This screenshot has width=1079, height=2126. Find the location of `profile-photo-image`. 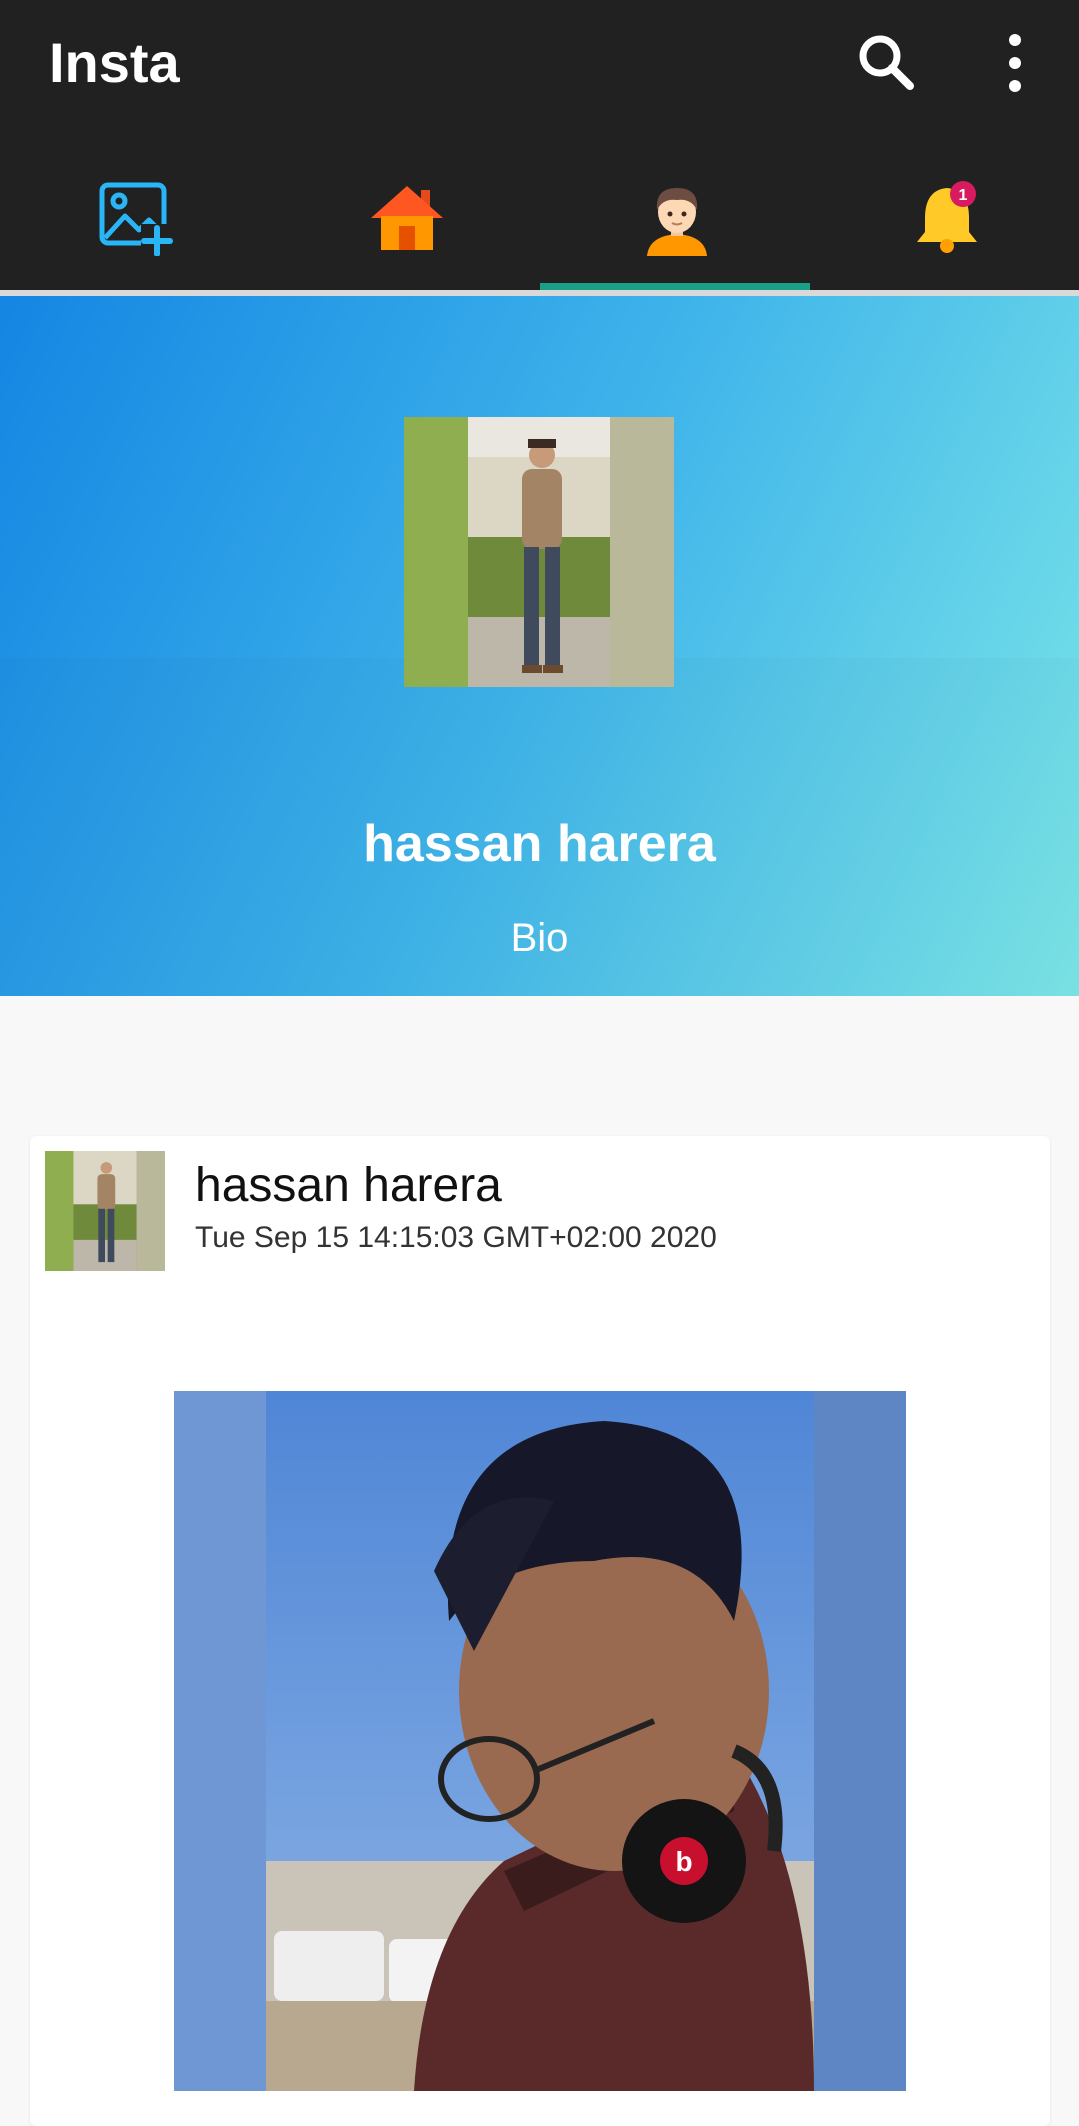

profile-photo-image is located at coordinates (539, 552).